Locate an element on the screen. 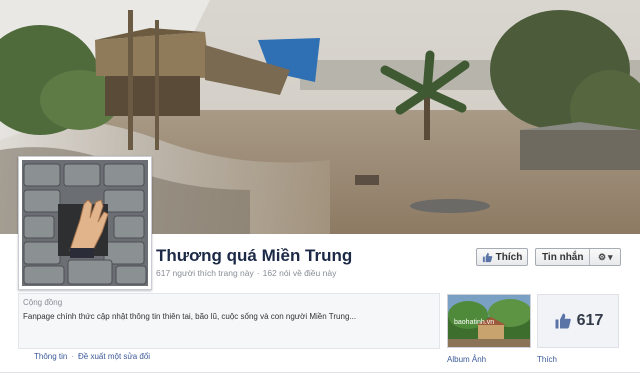 This screenshot has width=640, height=378. suggest-edit-link: Đề xuất một sửa đổi is located at coordinates (114, 356).